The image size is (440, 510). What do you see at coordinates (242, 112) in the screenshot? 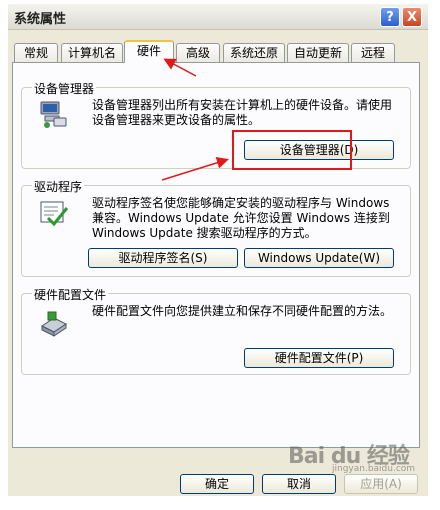
I see `device-manager-description: 设备管理器列出所有安装在计算机上的硬件设备。请使用设备管理器来更改设备的属性。` at bounding box center [242, 112].